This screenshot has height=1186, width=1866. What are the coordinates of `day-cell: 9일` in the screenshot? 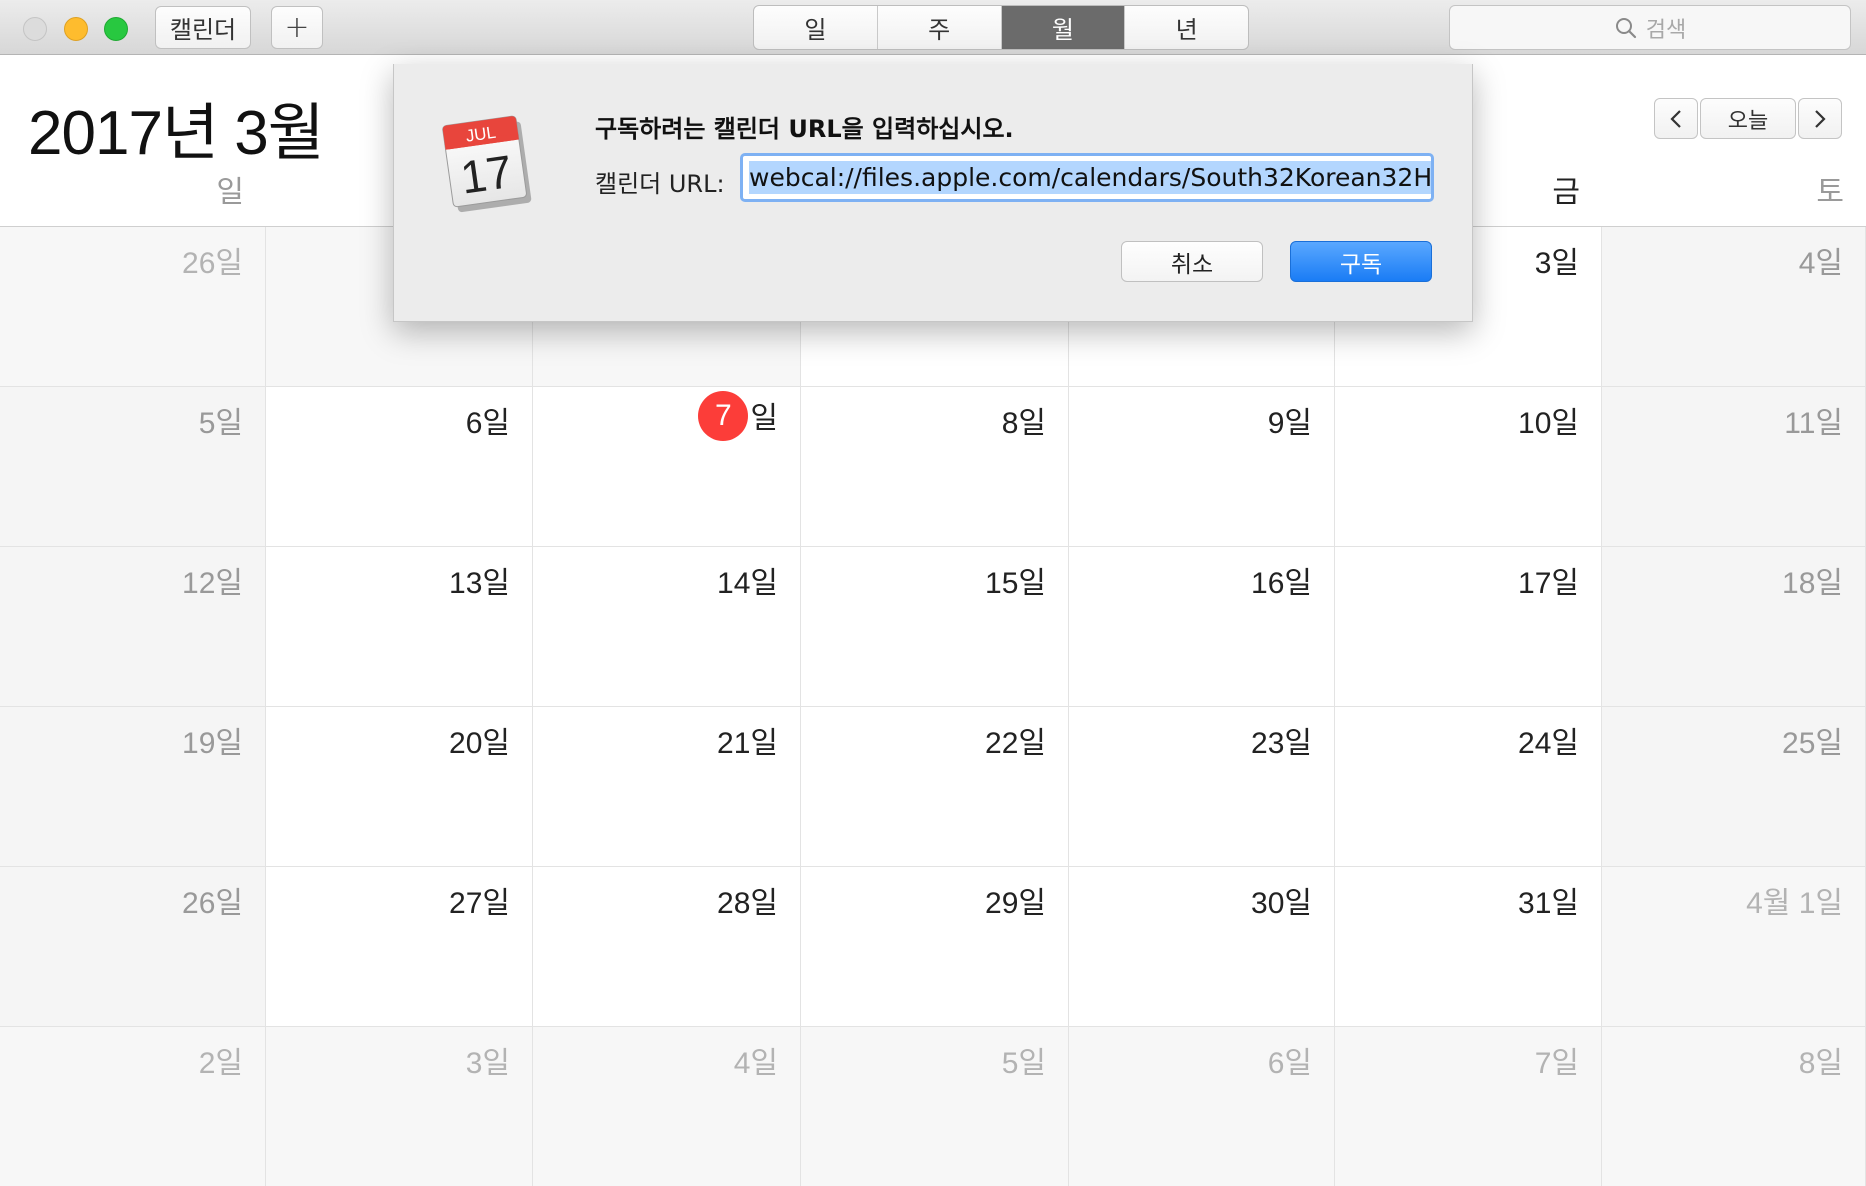 It's located at (1202, 467).